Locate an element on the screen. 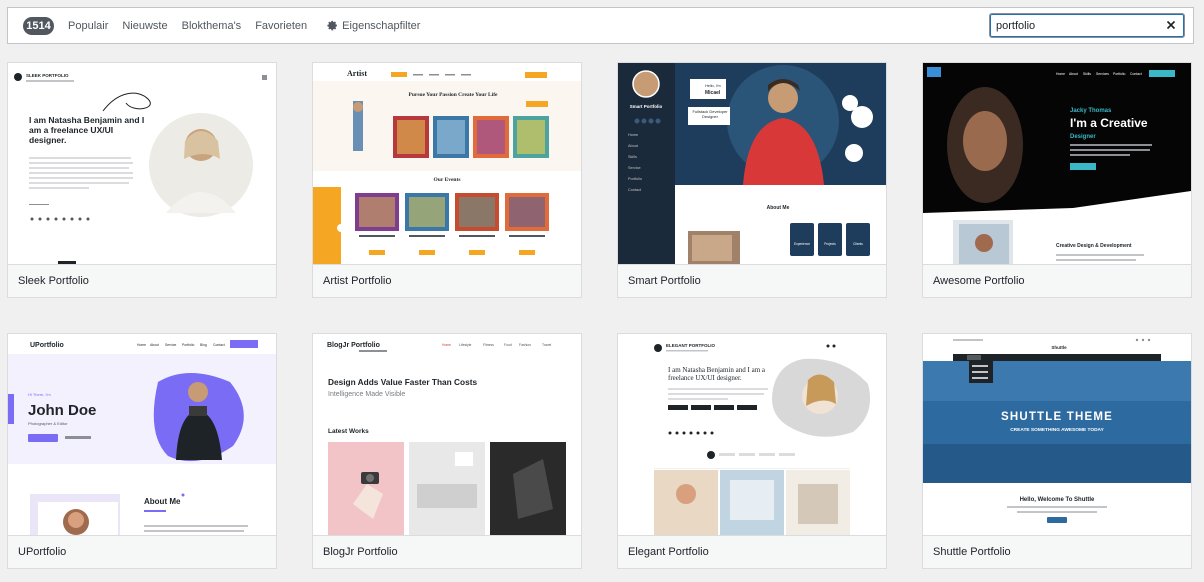 The width and height of the screenshot is (1204, 582). preview-brand: Artist is located at coordinates (357, 73).